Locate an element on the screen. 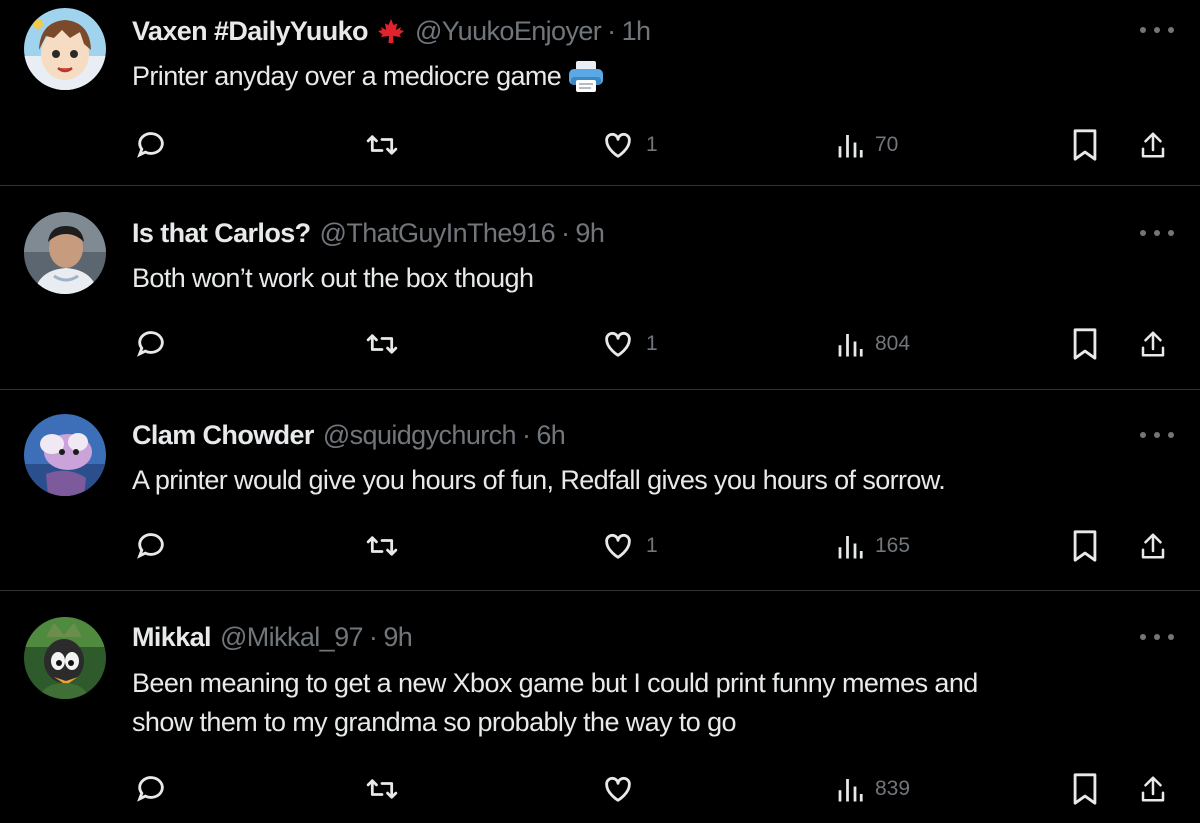  views-button: 70 is located at coordinates (866, 145).